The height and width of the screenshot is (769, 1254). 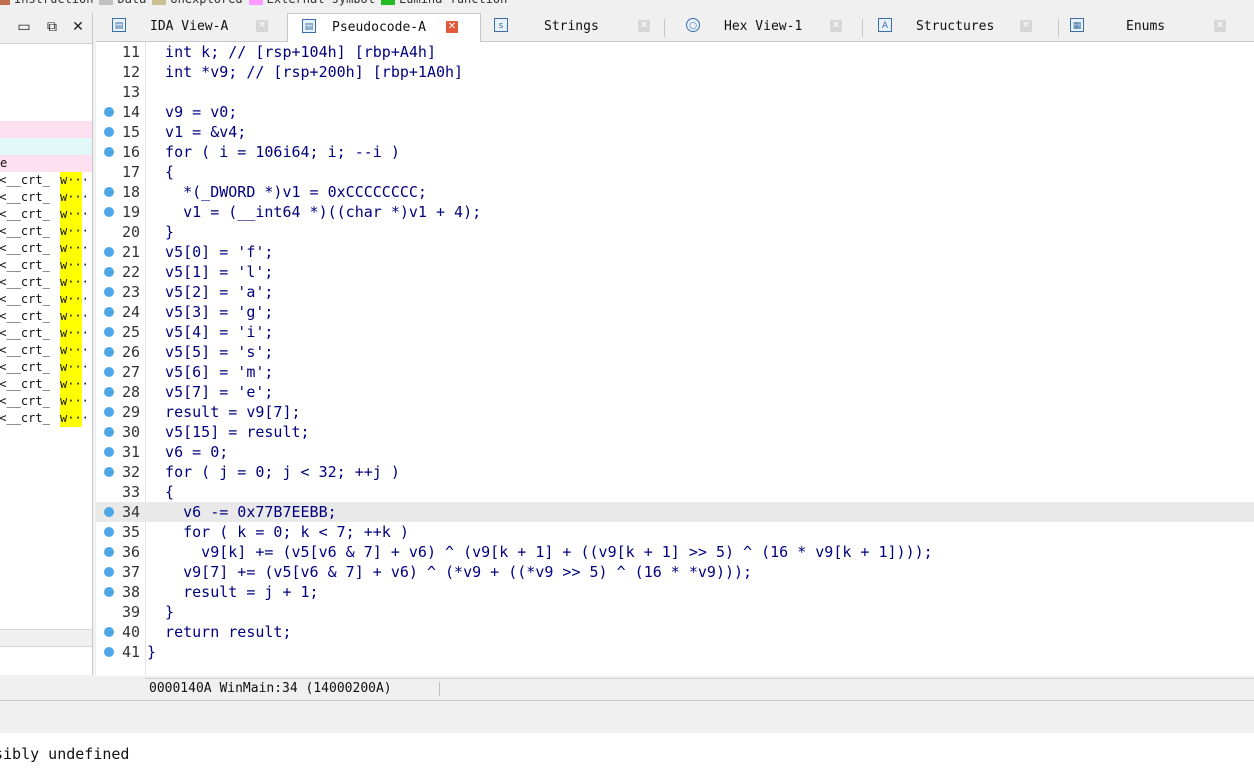 What do you see at coordinates (954, 27) in the screenshot?
I see `tab-structures: A Structures ✕` at bounding box center [954, 27].